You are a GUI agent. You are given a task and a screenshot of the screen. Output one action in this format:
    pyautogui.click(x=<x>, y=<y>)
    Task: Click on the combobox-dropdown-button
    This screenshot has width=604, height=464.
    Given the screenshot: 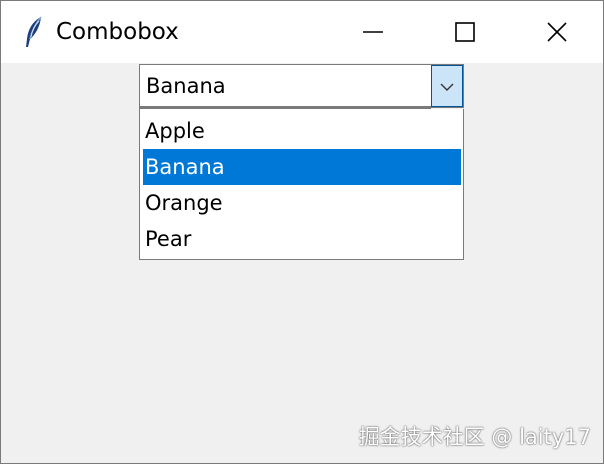 What is the action you would take?
    pyautogui.click(x=447, y=86)
    